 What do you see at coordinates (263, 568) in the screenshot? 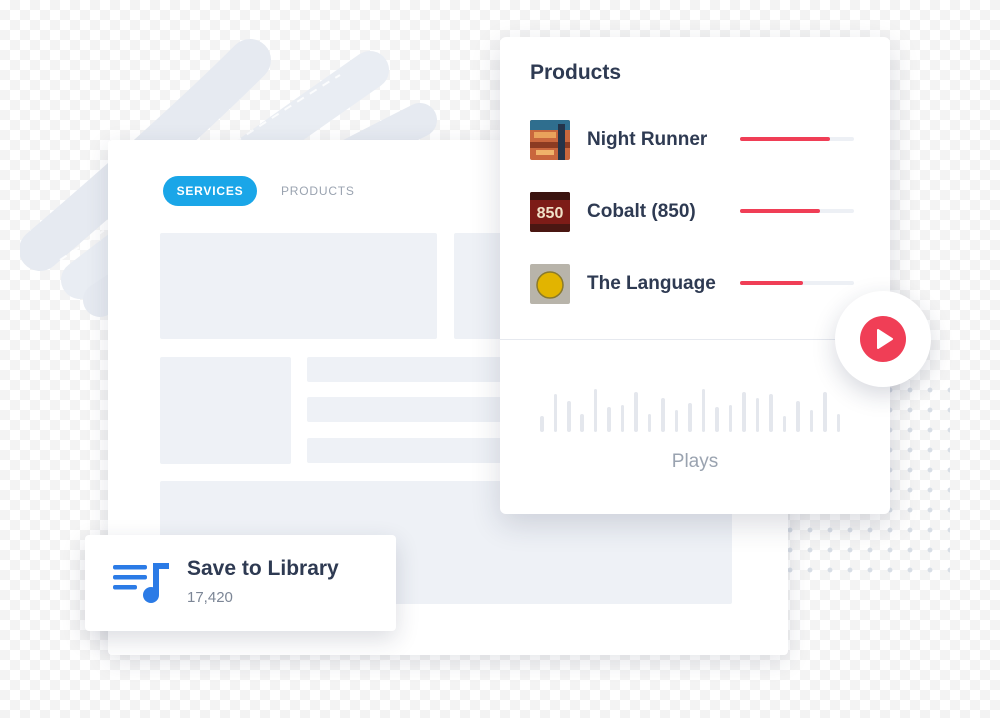
I see `save-title: Save to Library` at bounding box center [263, 568].